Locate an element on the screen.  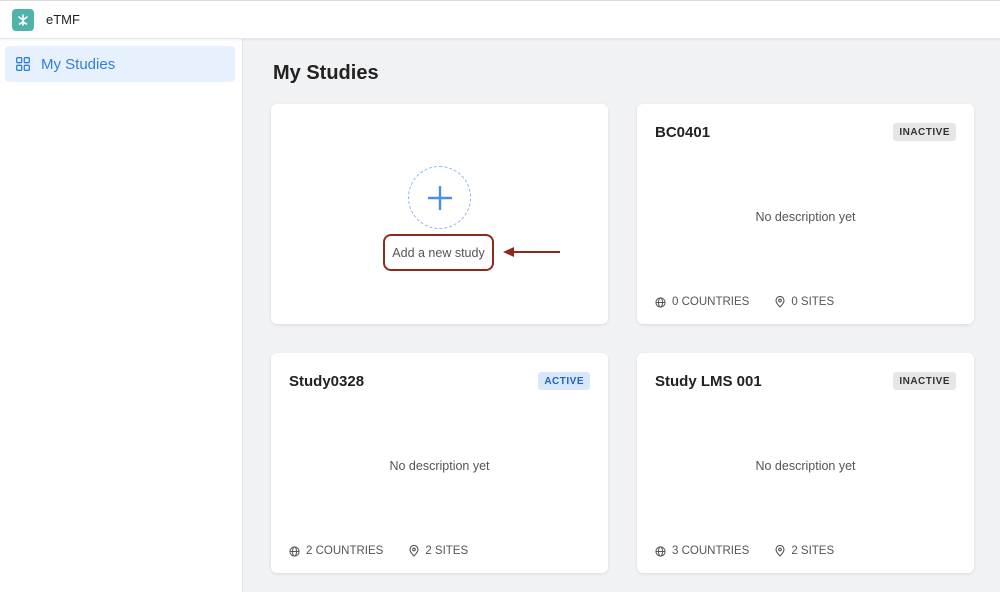
sidebar-item-label: My Studies is located at coordinates (78, 64).